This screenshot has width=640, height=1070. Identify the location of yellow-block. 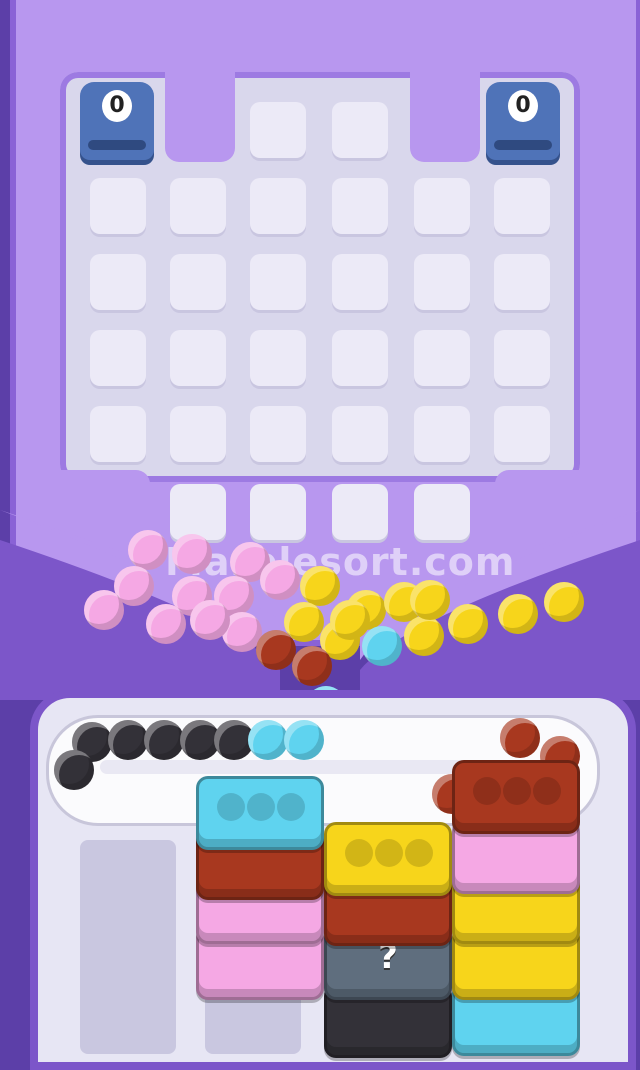
(388, 859).